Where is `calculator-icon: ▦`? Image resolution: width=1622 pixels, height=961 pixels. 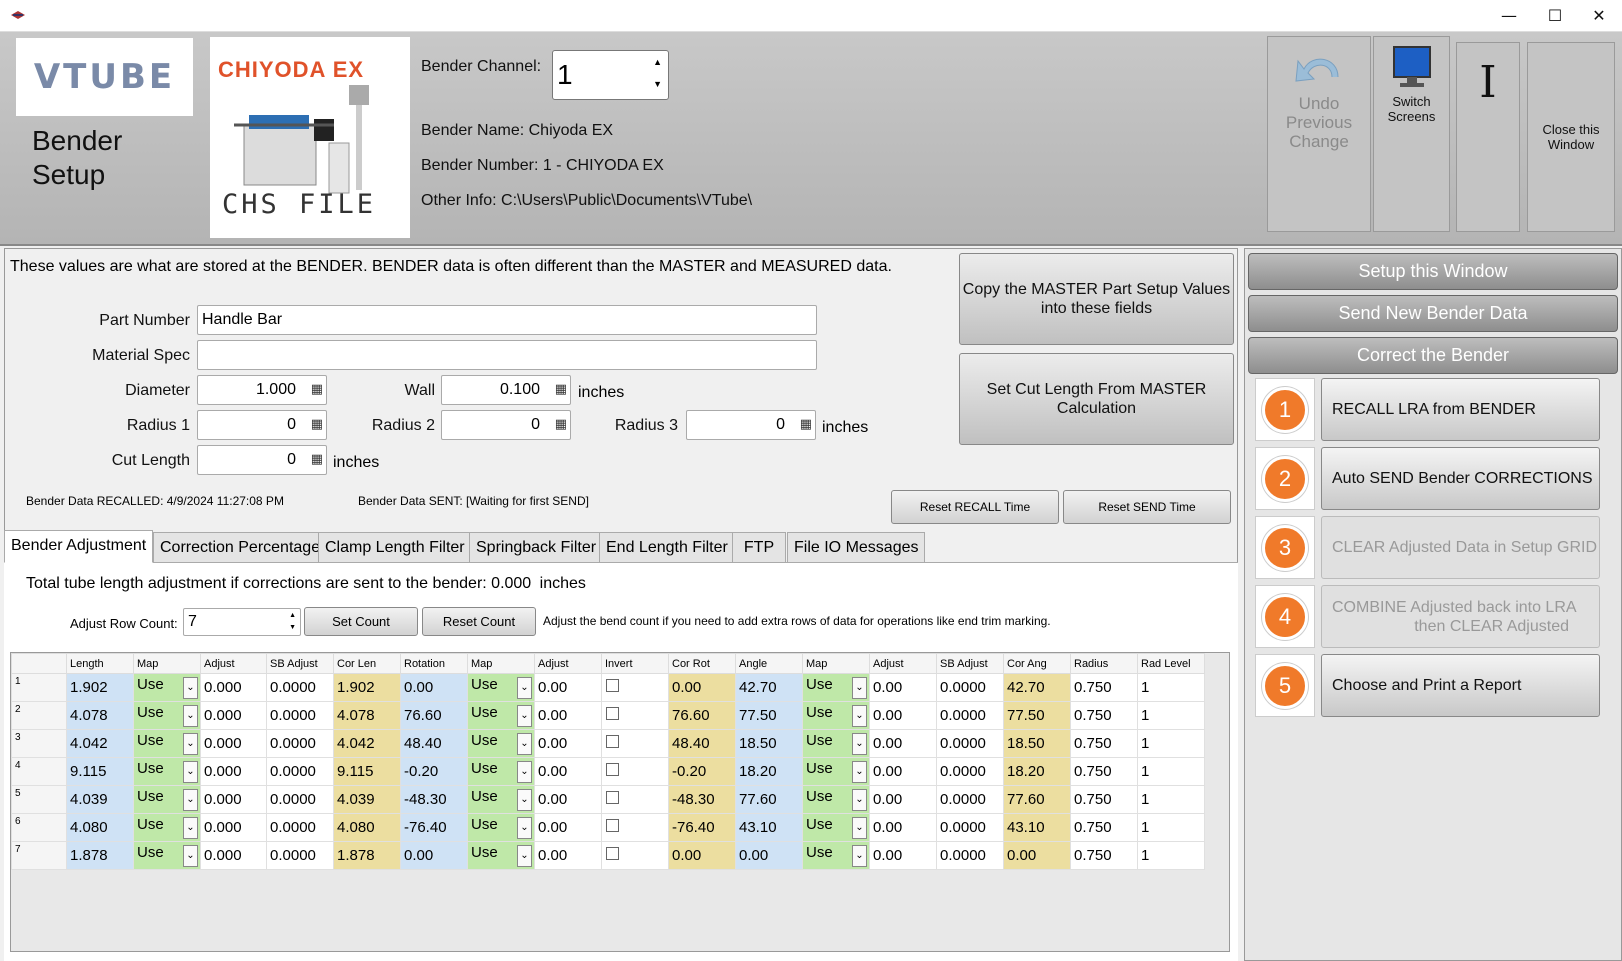
calculator-icon: ▦ is located at coordinates (316, 390).